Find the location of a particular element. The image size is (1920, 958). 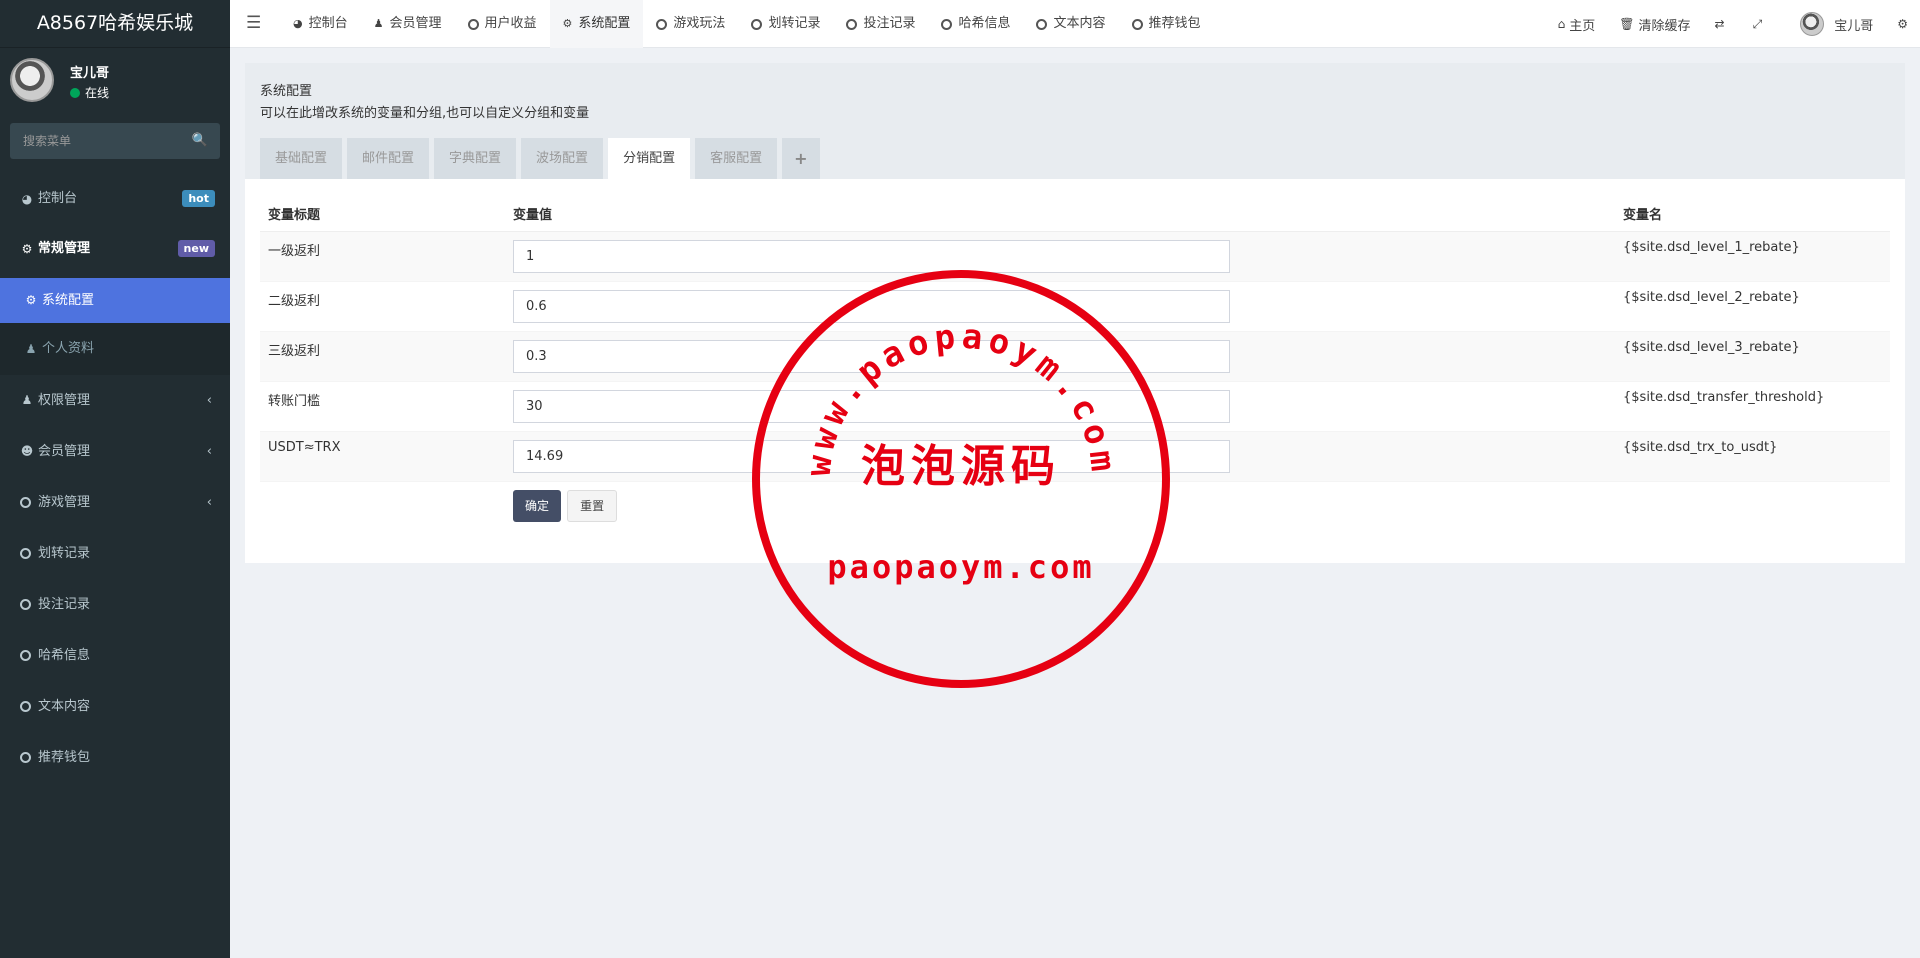

fullscreen-button: ⤢ is located at coordinates (1760, 24).